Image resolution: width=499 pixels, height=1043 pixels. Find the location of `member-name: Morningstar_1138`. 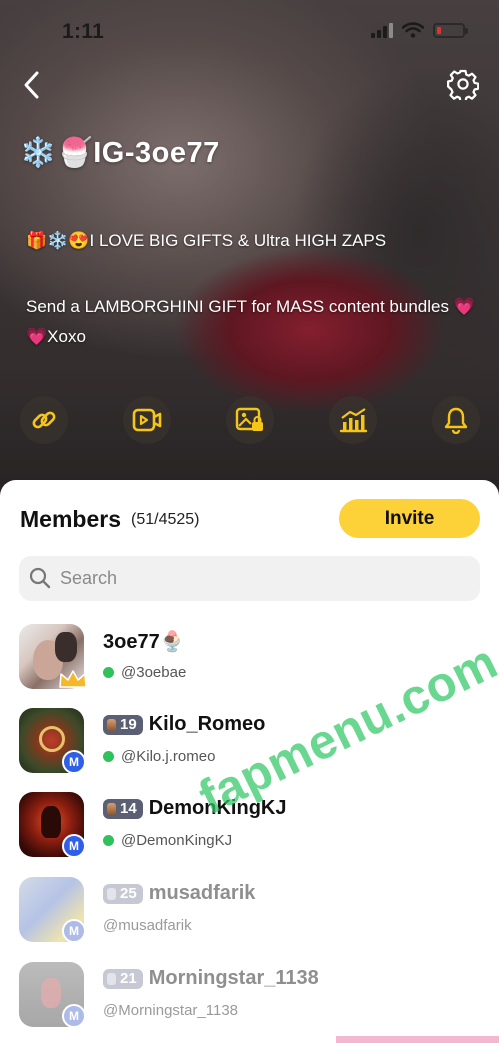

member-name: Morningstar_1138 is located at coordinates (233, 978).